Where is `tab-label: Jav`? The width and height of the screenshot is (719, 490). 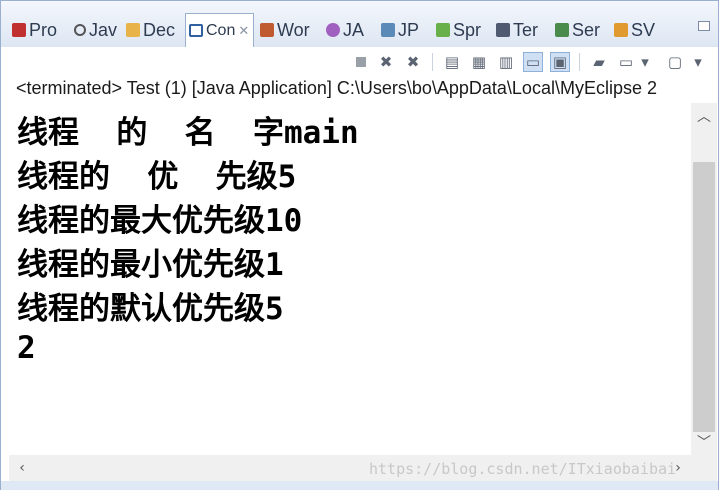
tab-label: Jav is located at coordinates (103, 29).